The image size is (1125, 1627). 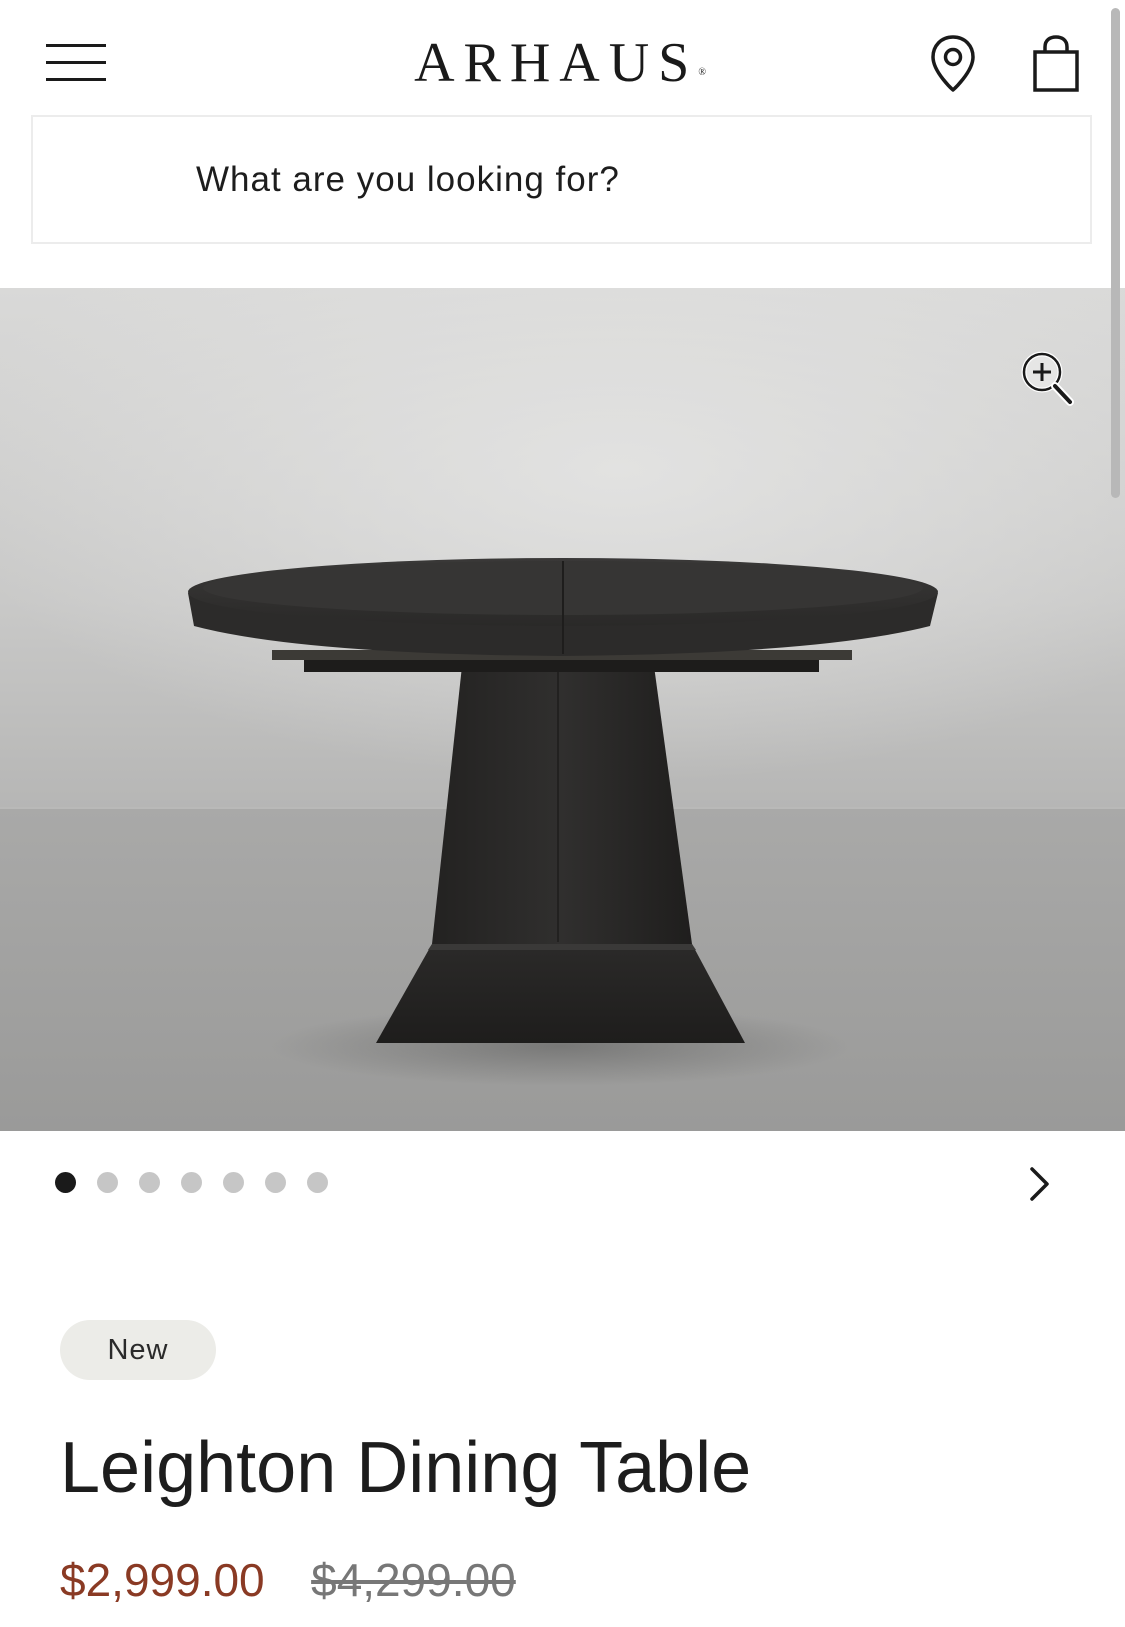 What do you see at coordinates (556, 63) in the screenshot?
I see `brand-name: ARHAUS` at bounding box center [556, 63].